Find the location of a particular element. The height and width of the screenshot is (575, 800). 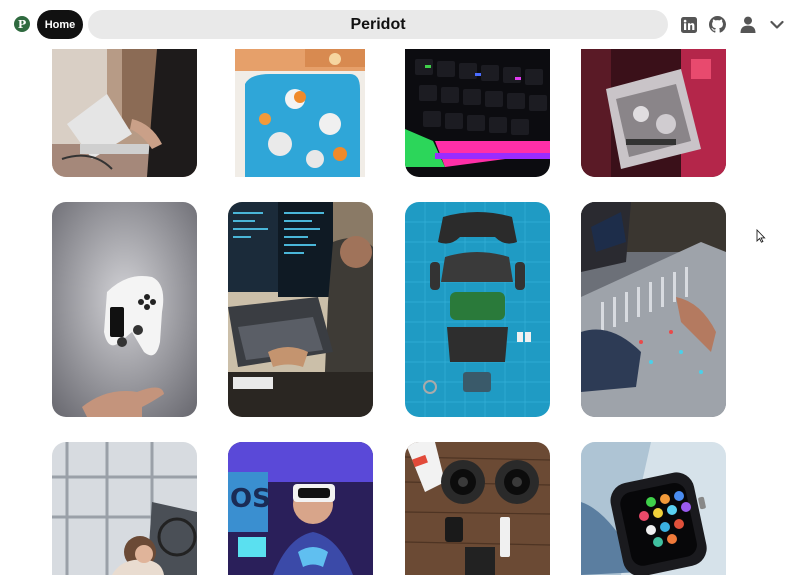

mouse-cursor-icon is located at coordinates (761, 236).